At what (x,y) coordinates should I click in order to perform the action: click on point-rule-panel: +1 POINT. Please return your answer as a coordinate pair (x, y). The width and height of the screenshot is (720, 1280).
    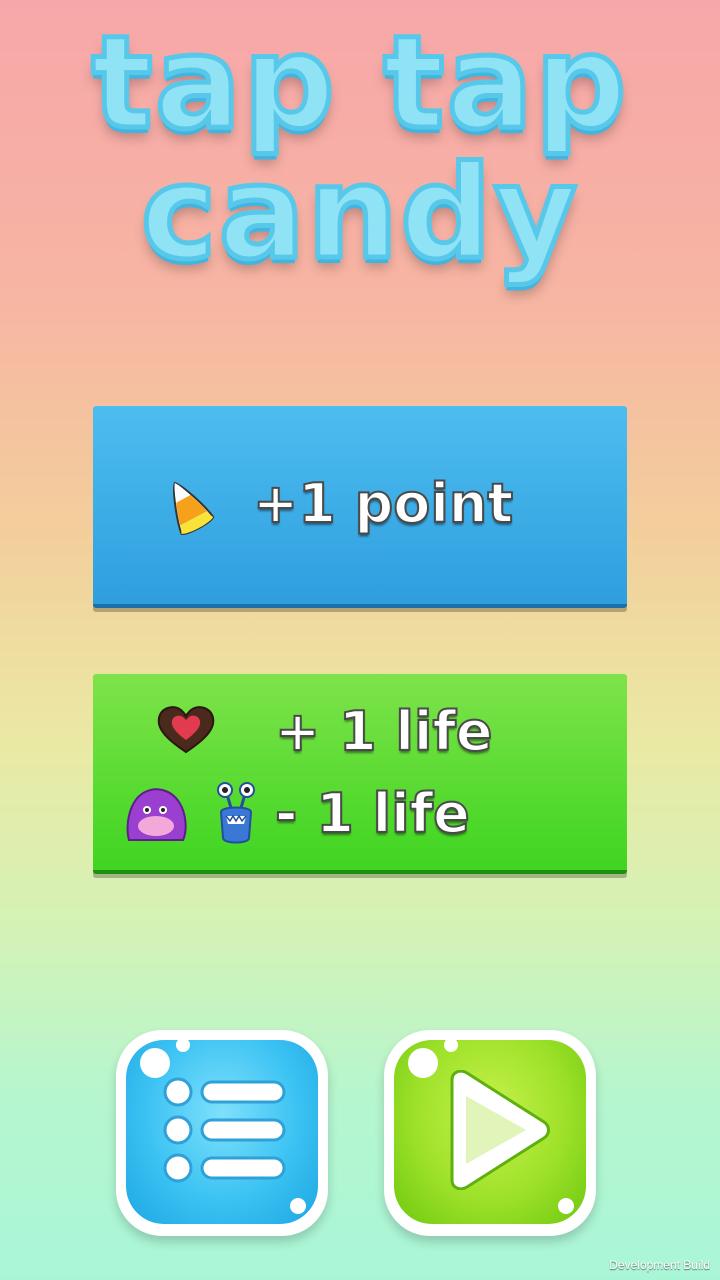
    Looking at the image, I should click on (360, 507).